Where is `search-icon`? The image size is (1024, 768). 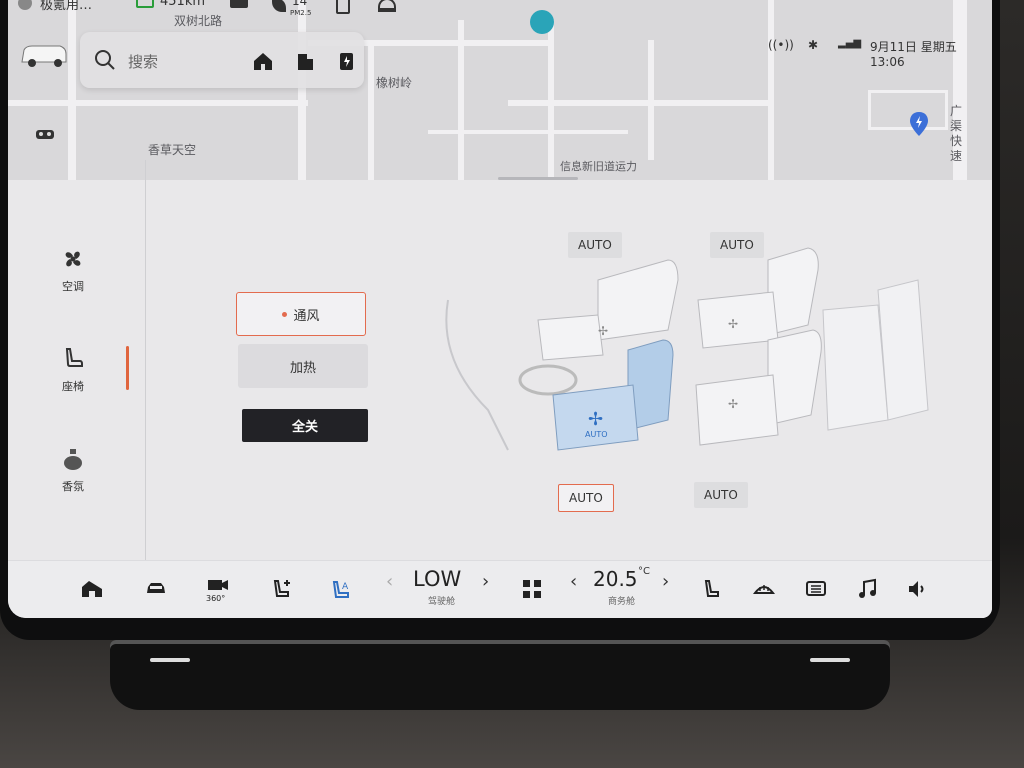 search-icon is located at coordinates (105, 60).